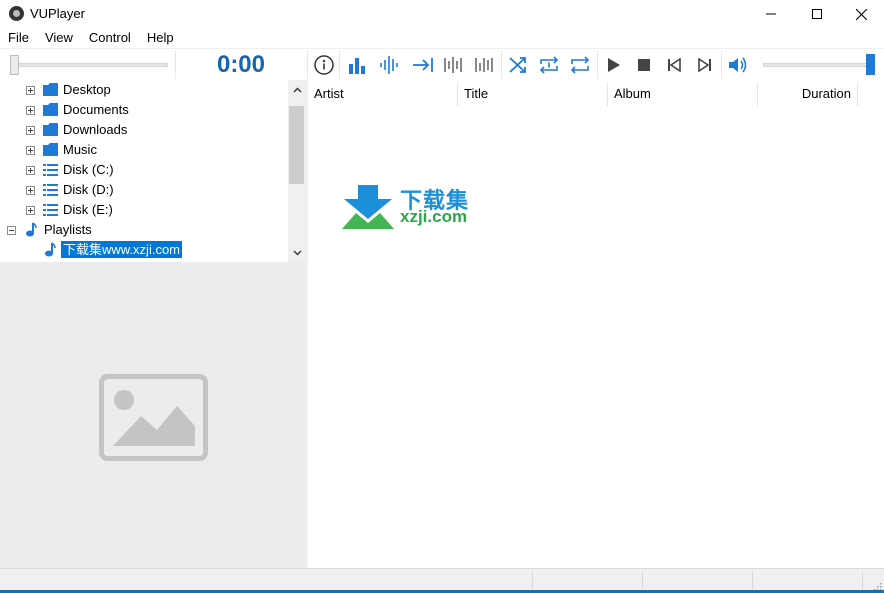  What do you see at coordinates (110, 38) in the screenshot?
I see `menu-control: Control` at bounding box center [110, 38].